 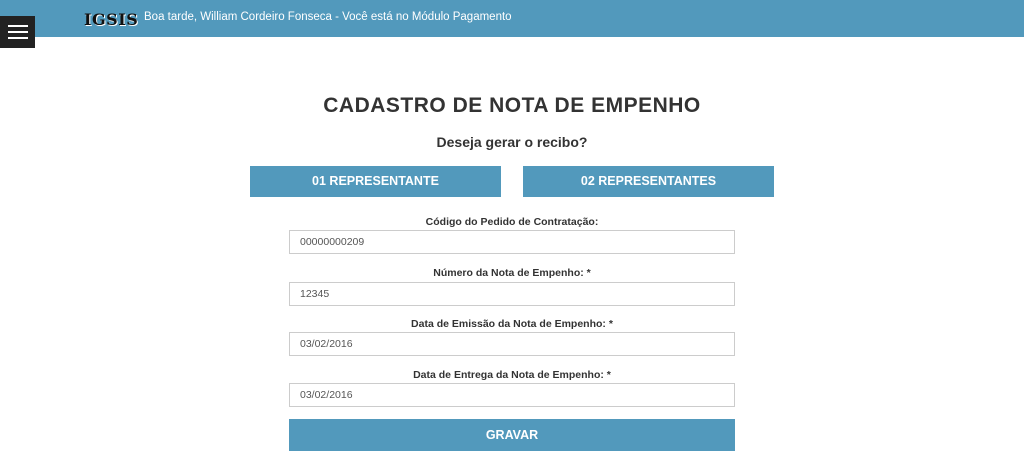 I want to click on page-subtitle: Deseja gerar o recibo?, so click(x=512, y=142).